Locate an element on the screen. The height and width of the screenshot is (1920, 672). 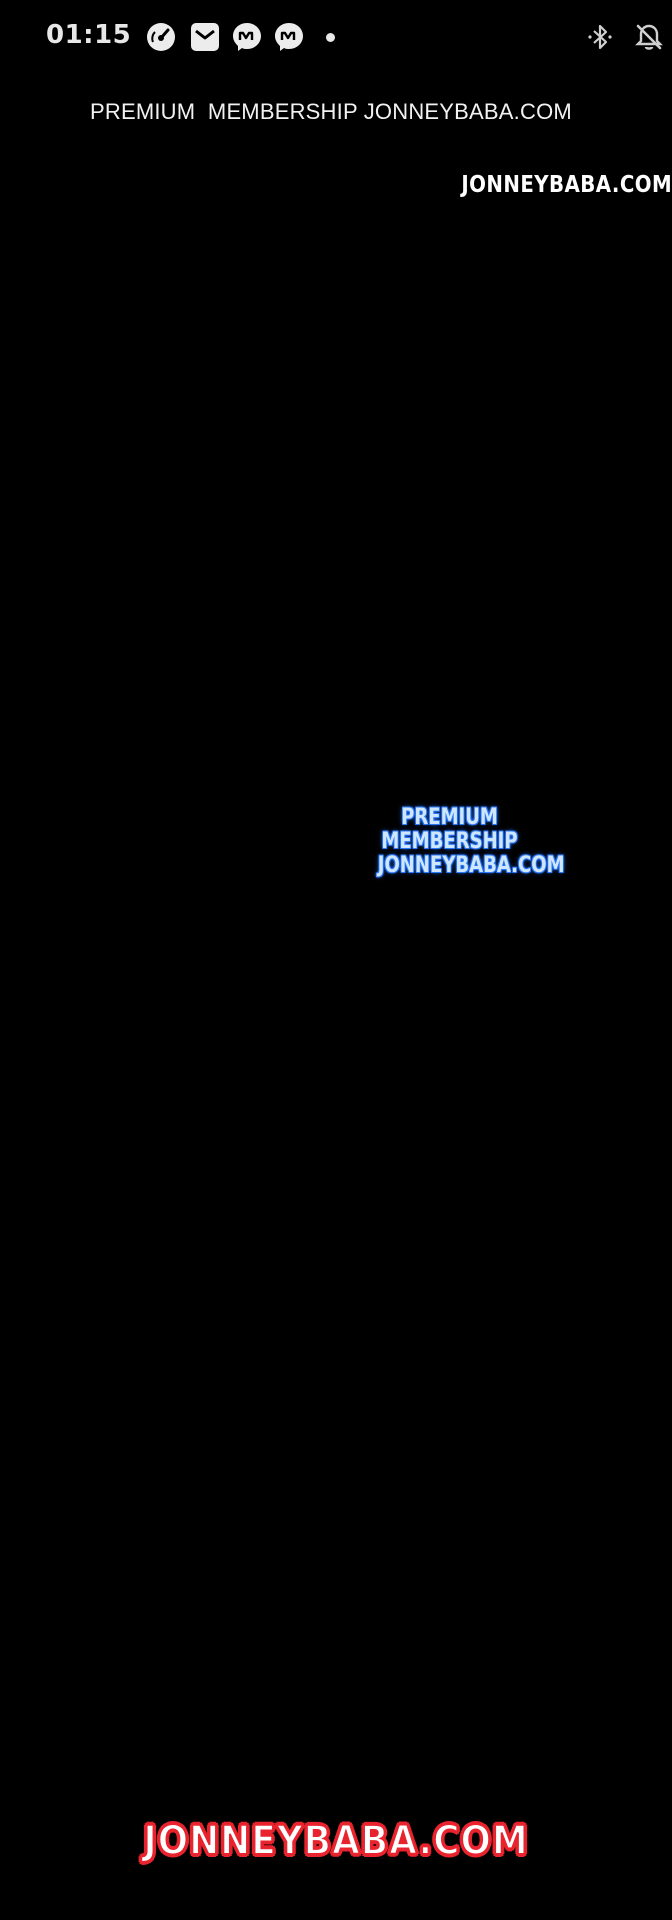
watermark-top-right: JONNEYBABA.COM is located at coordinates (566, 185).